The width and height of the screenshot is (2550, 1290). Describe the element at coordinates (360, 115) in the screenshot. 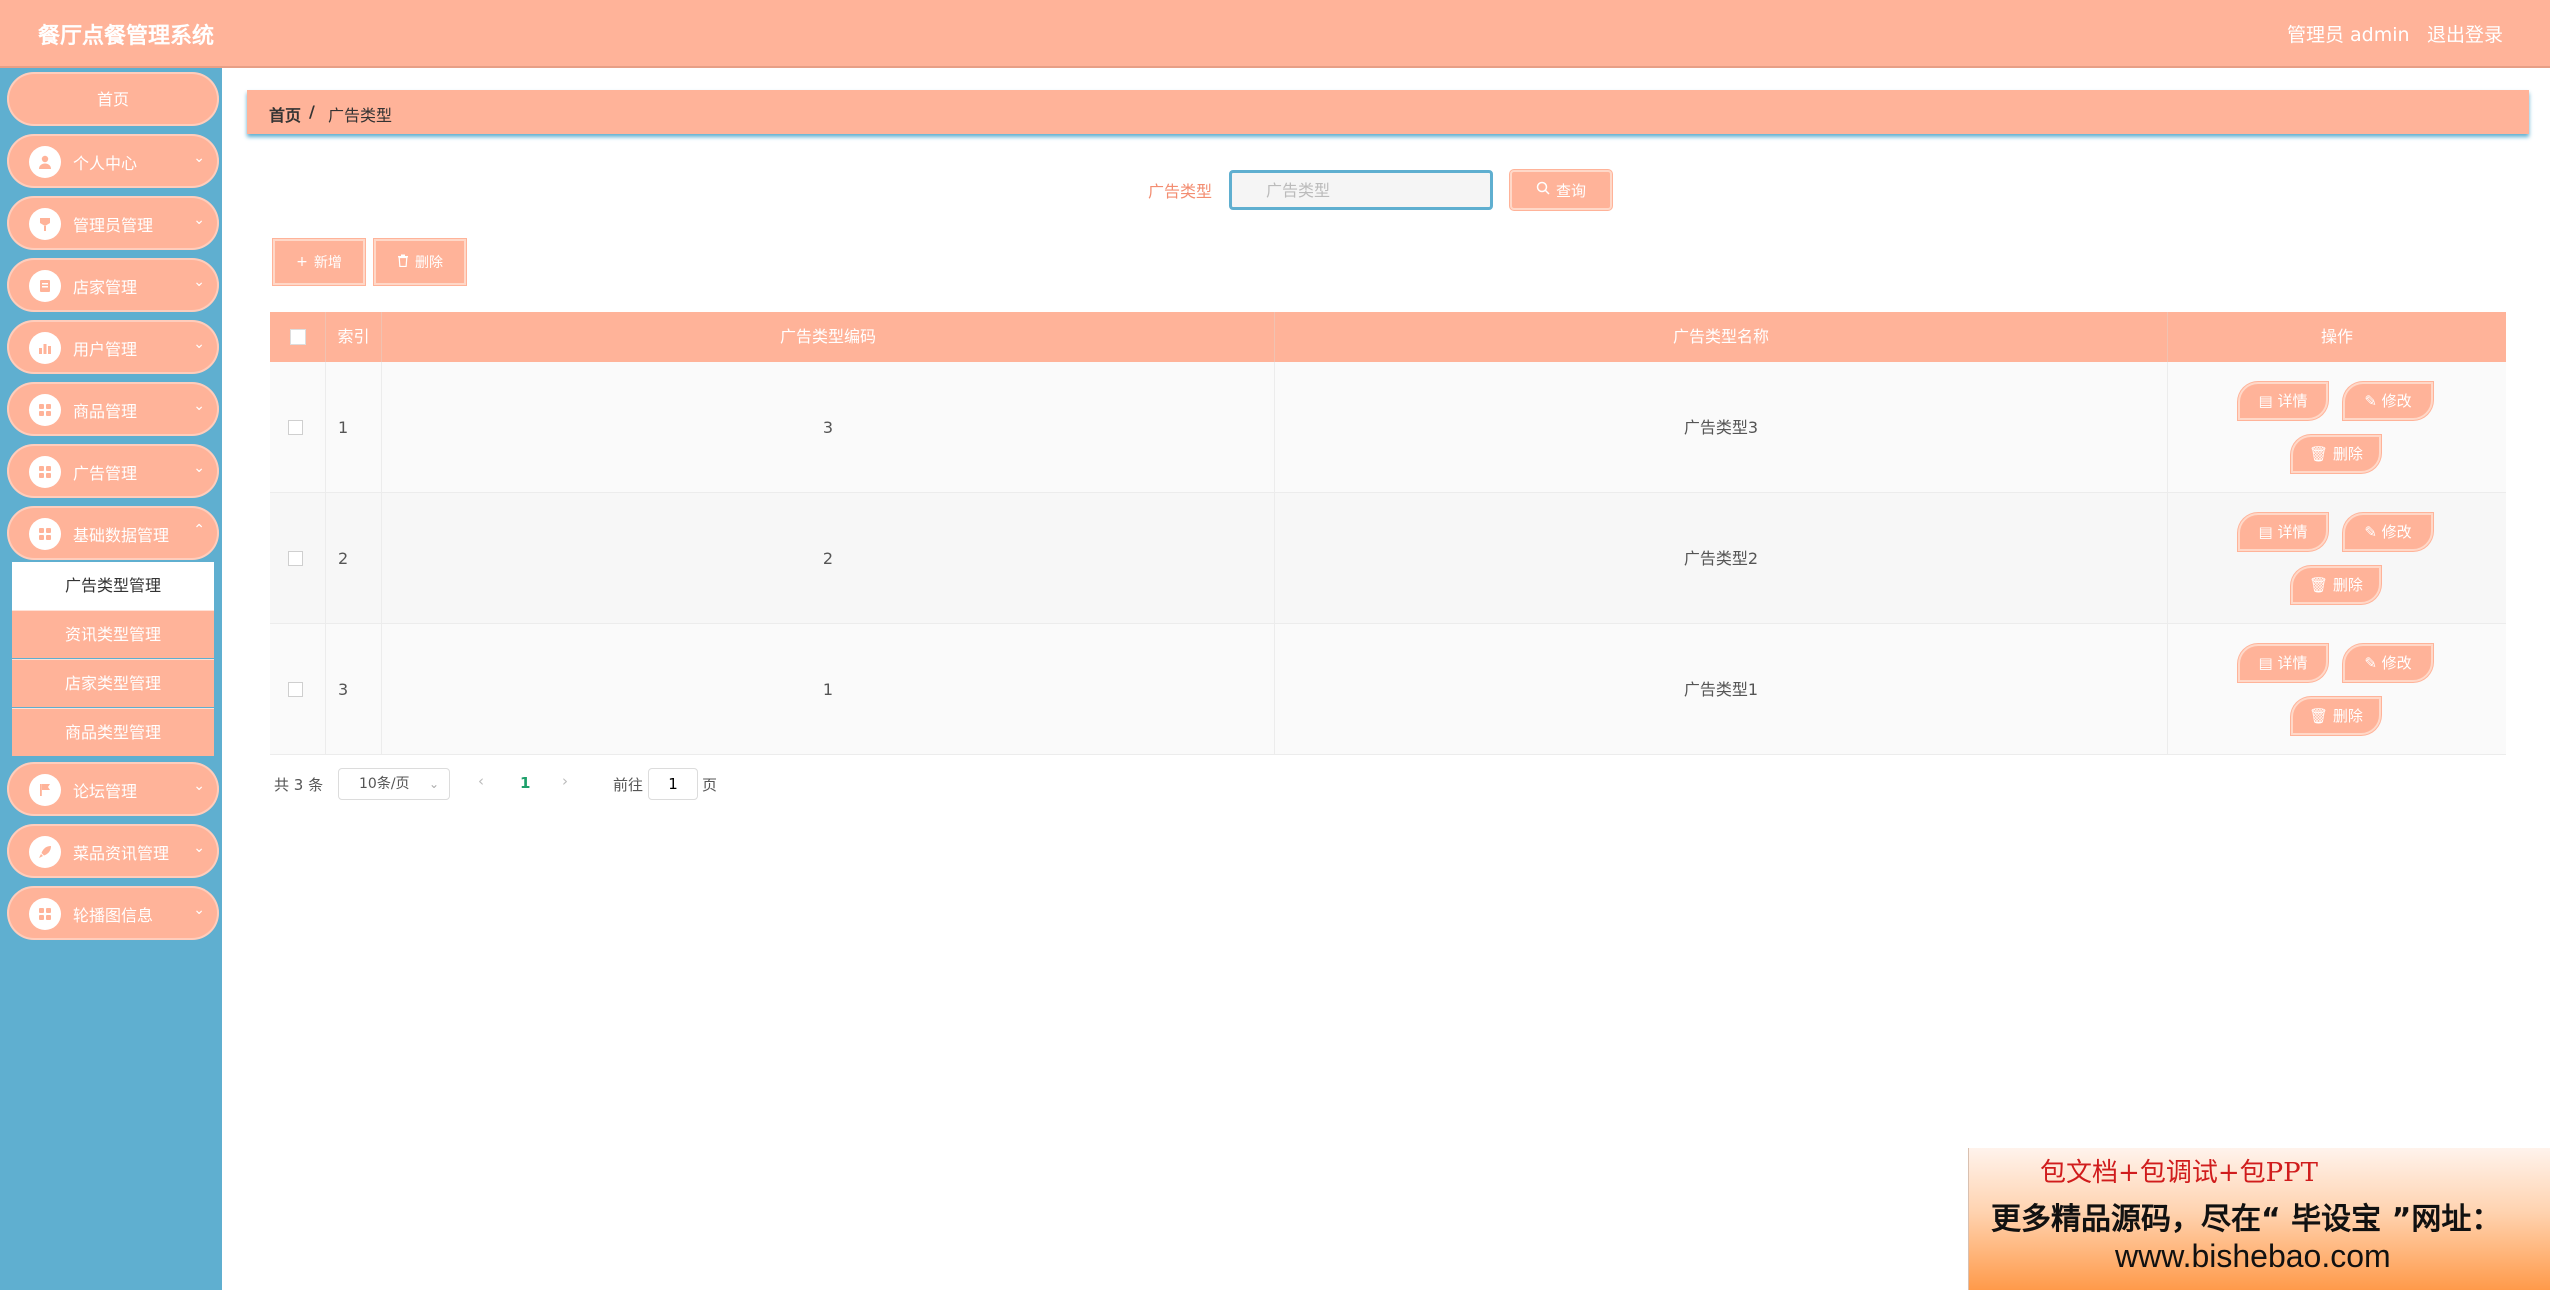

I see `breadcrumb-current: 广告类型` at that location.